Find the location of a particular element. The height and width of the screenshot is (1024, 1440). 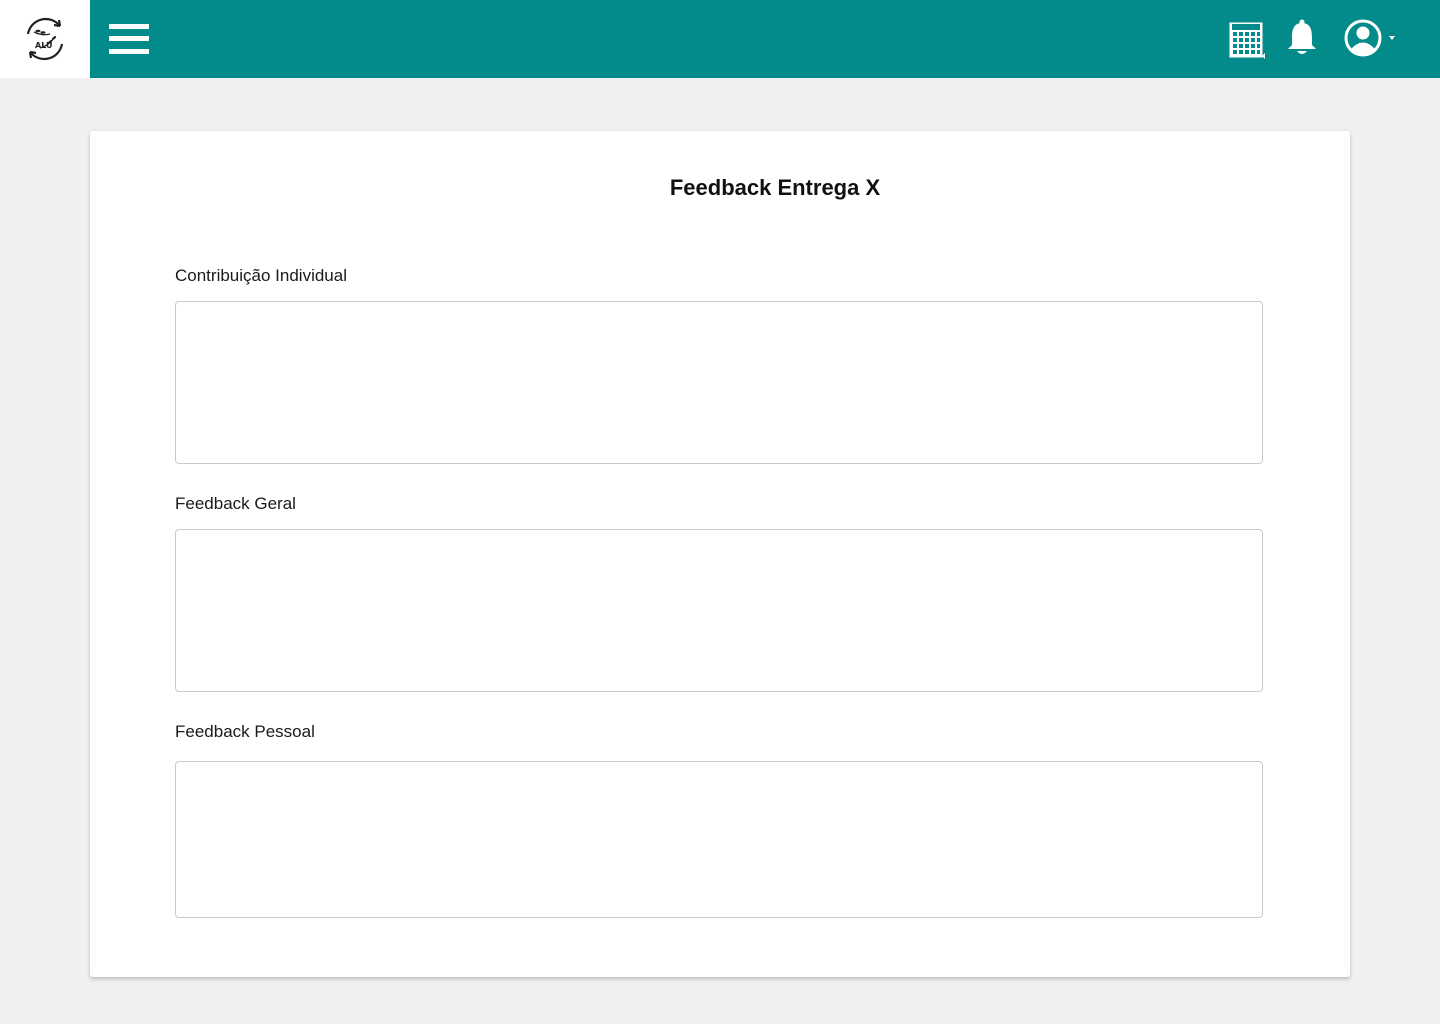

hamburger-menu-button is located at coordinates (129, 39).